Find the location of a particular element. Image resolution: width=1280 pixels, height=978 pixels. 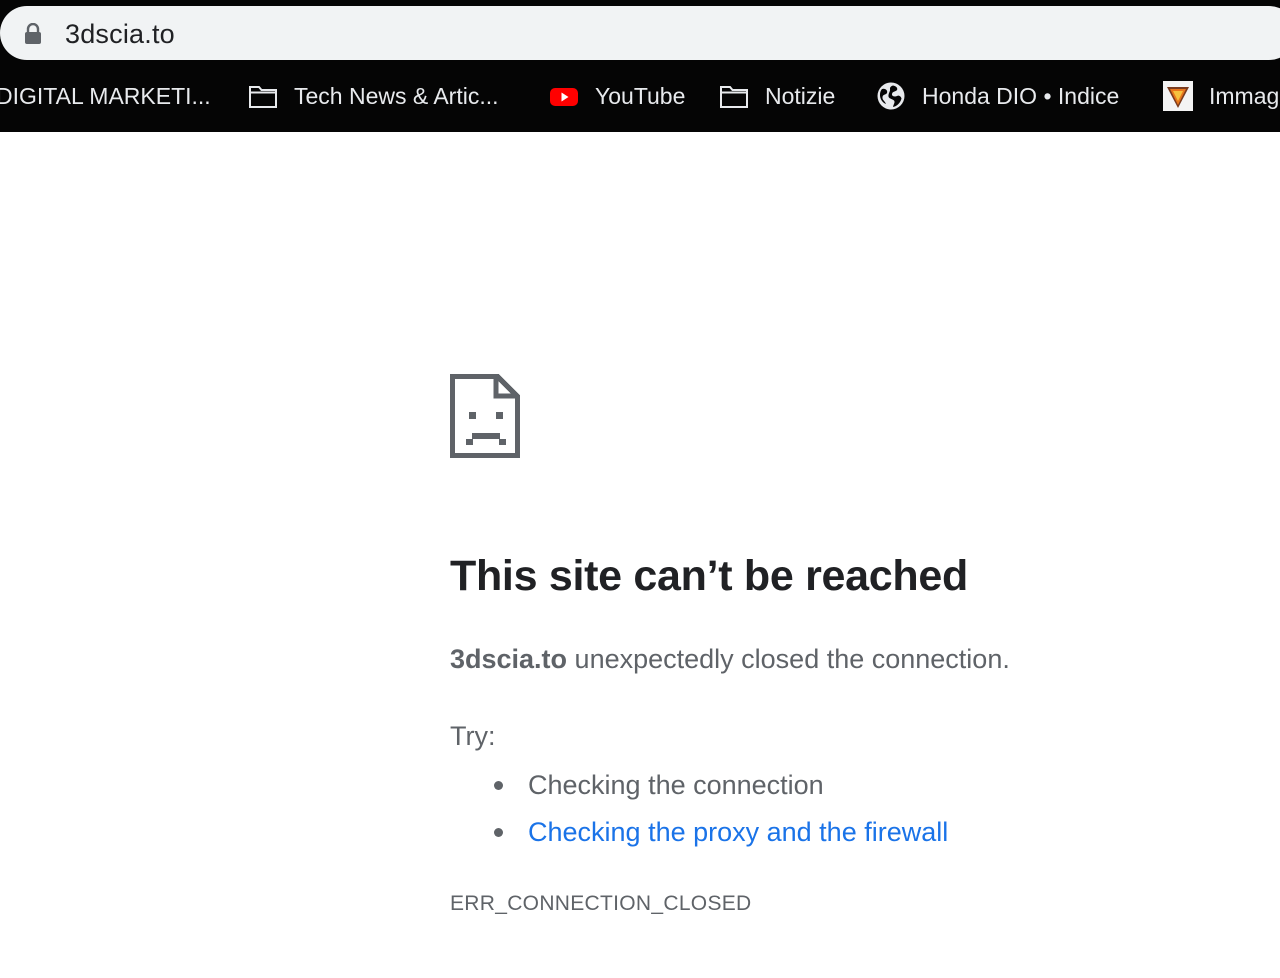

globe-icon is located at coordinates (891, 96).